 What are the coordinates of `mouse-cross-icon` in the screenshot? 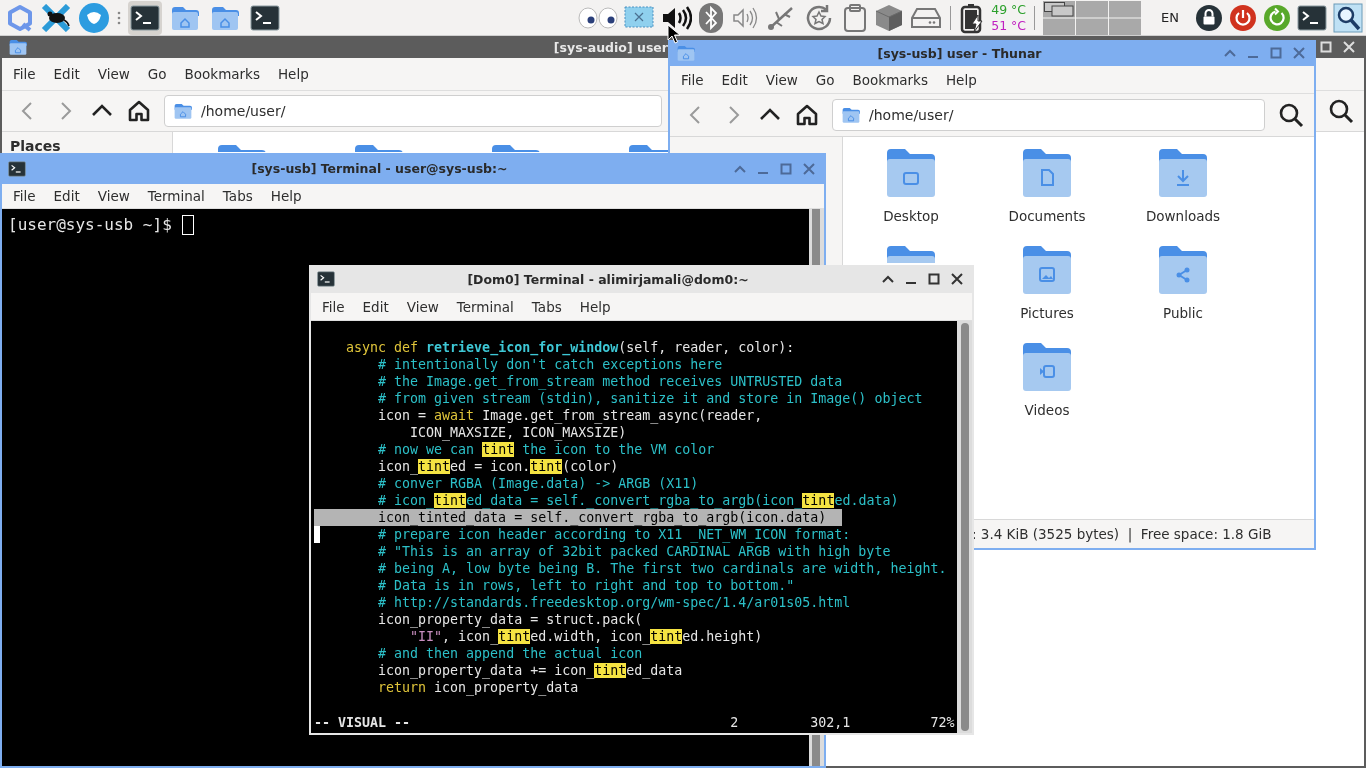 It's located at (56, 17).